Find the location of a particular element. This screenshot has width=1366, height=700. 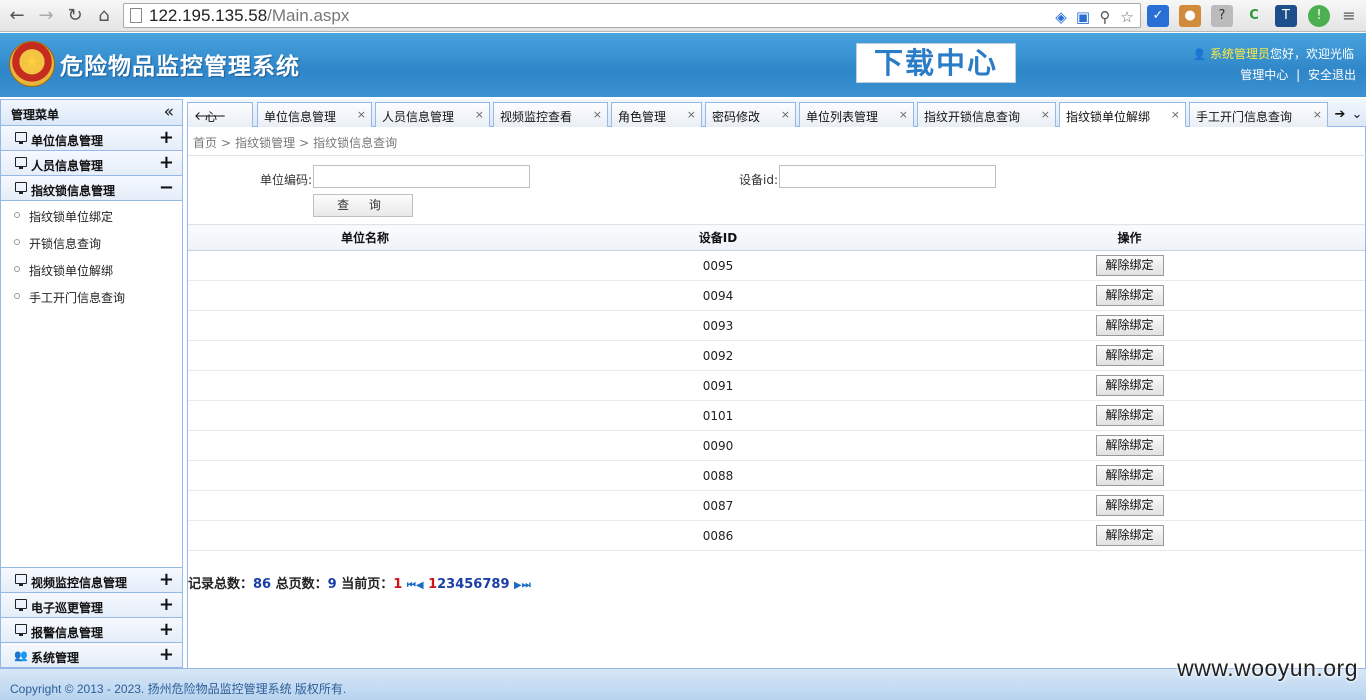

menu-group-personnel-info: 人员信息管理 + is located at coordinates (91, 163).